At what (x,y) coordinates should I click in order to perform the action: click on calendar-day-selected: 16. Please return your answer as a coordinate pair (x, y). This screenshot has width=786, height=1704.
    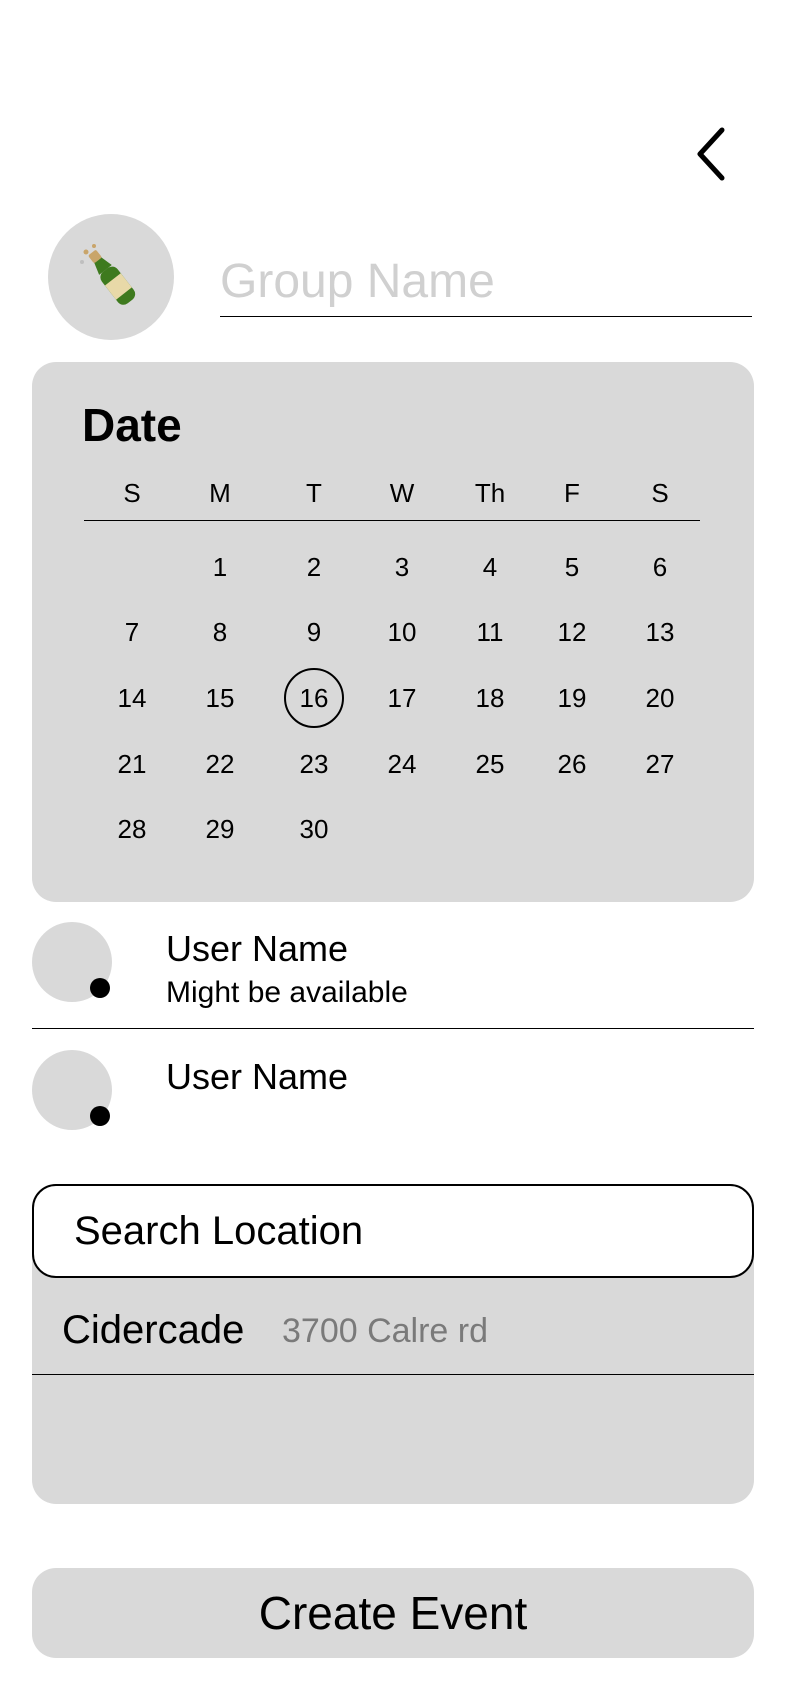
    Looking at the image, I should click on (314, 698).